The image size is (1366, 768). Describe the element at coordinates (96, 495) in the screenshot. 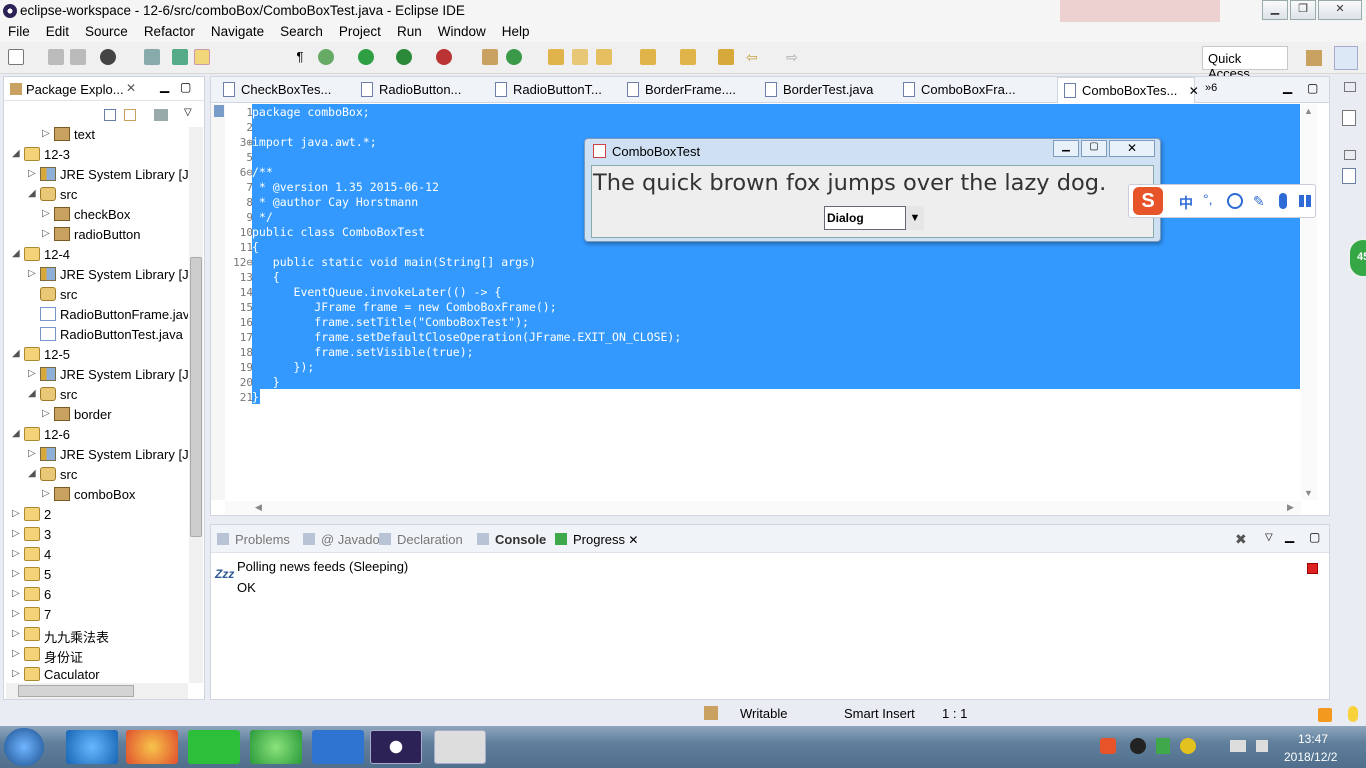

I see `tree-item: ▷ comboBox` at that location.